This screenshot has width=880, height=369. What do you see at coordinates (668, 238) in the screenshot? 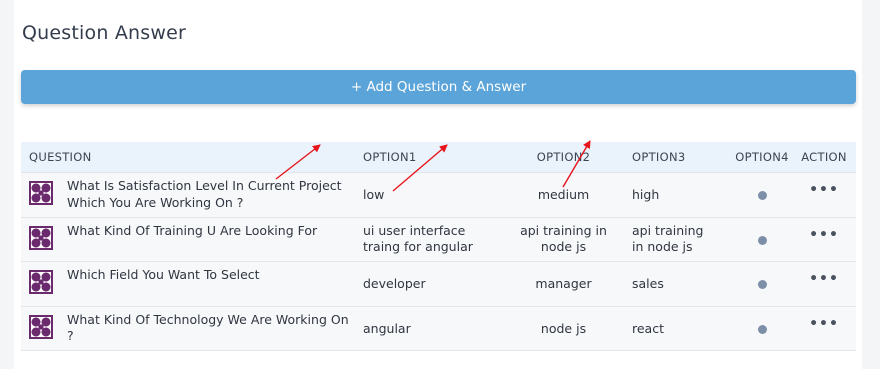
I see `option3-cell: api training in node js` at bounding box center [668, 238].